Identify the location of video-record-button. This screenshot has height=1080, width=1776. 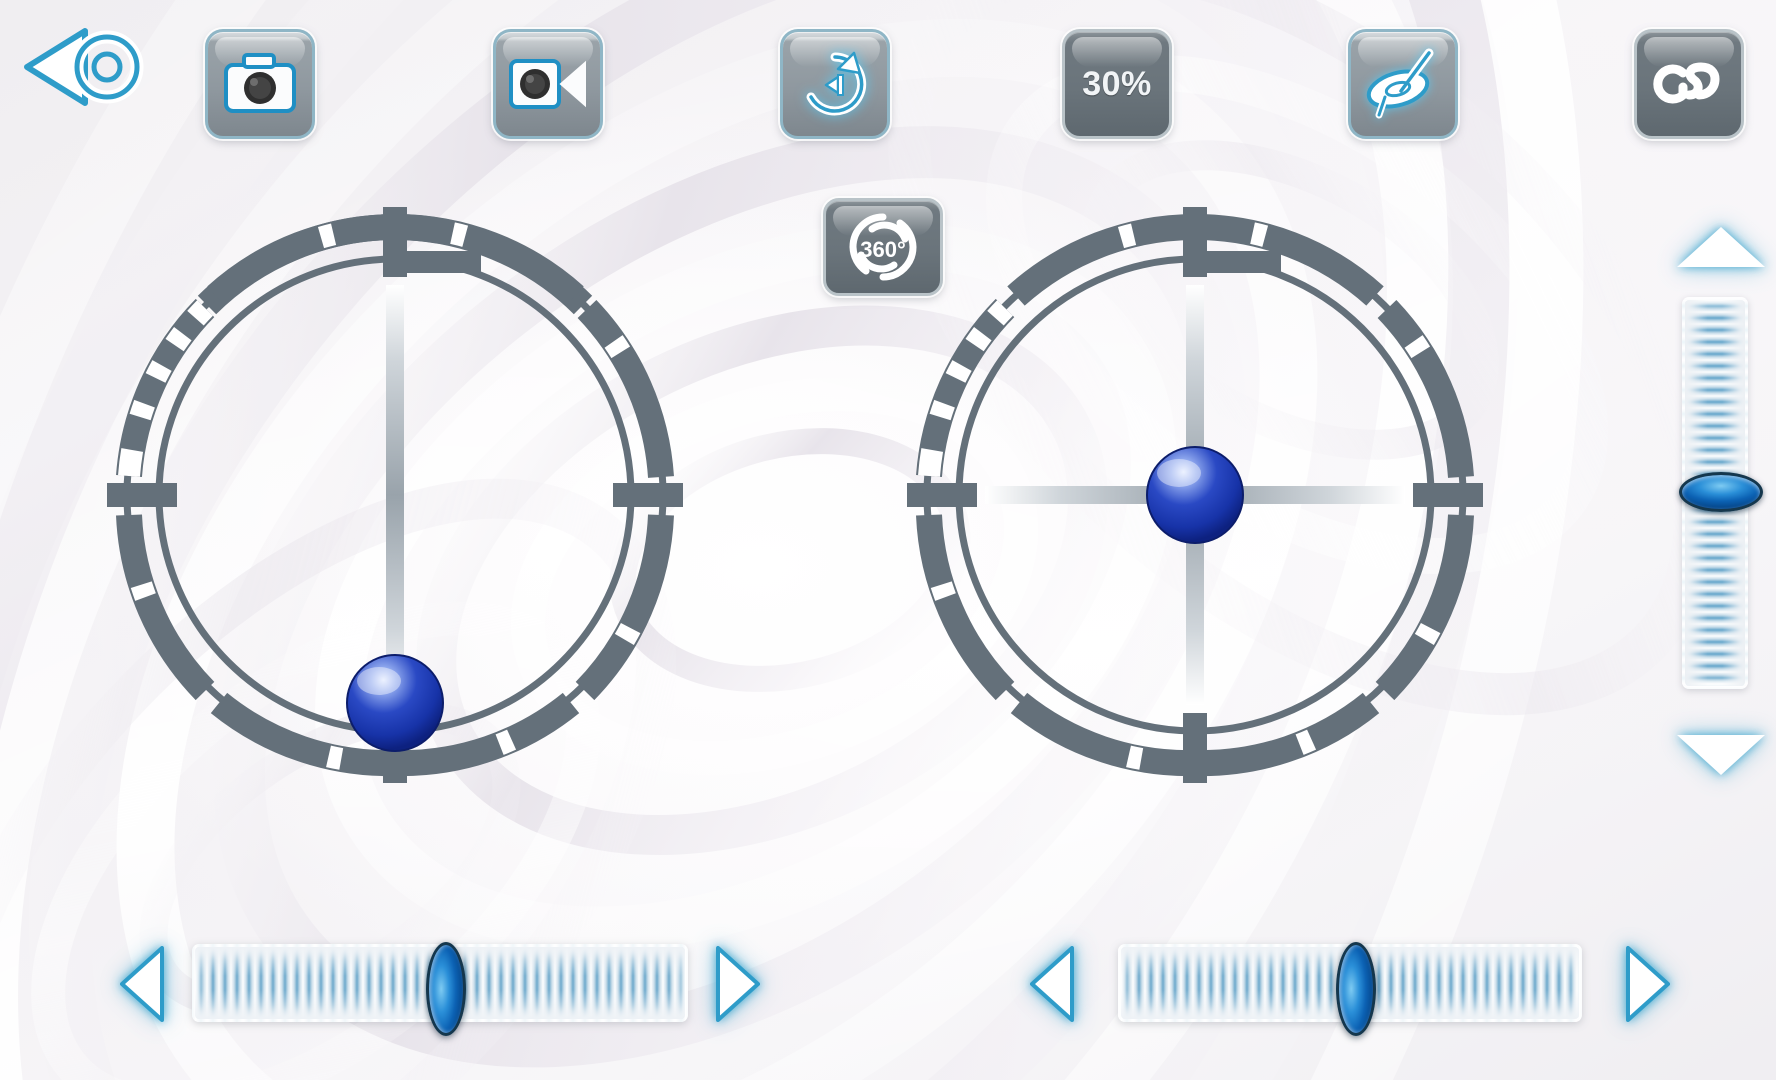
(548, 84).